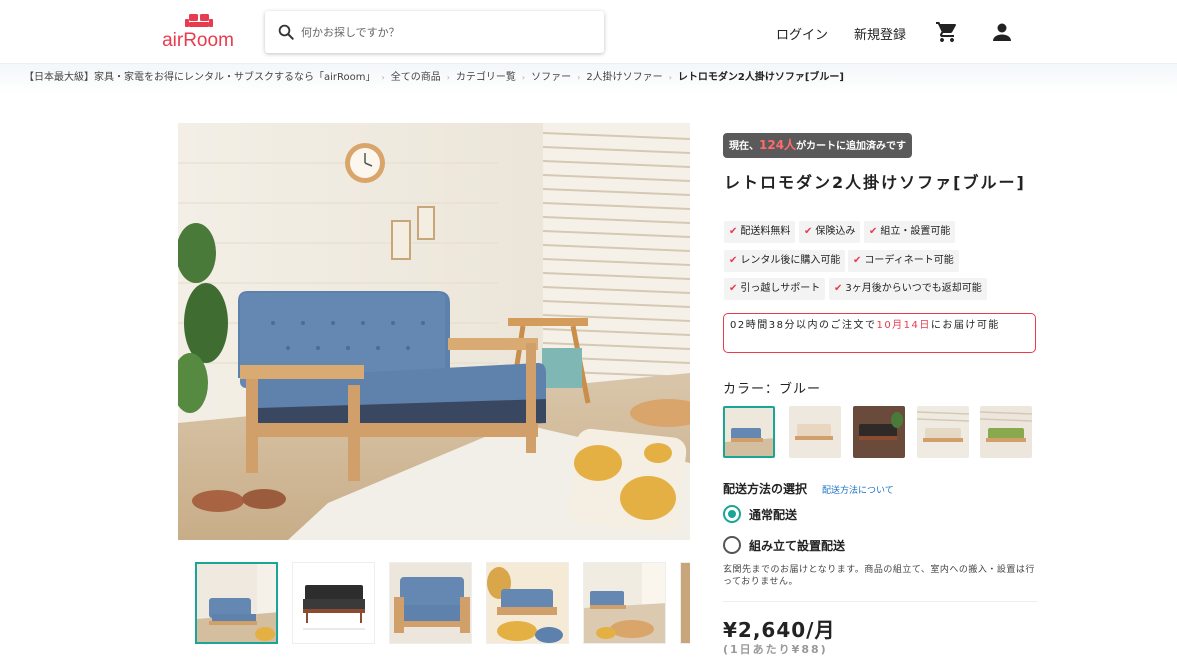  What do you see at coordinates (880, 601) in the screenshot?
I see `divider` at bounding box center [880, 601].